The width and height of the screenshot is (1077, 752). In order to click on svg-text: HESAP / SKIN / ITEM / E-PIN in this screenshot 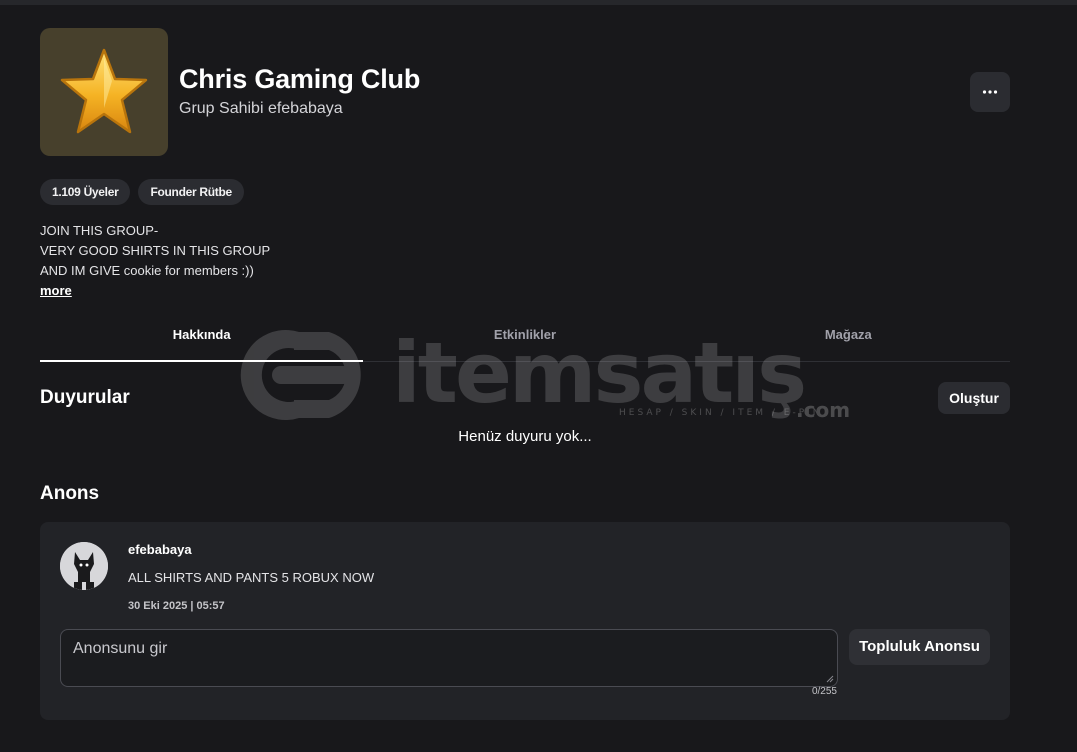, I will do `click(721, 413)`.